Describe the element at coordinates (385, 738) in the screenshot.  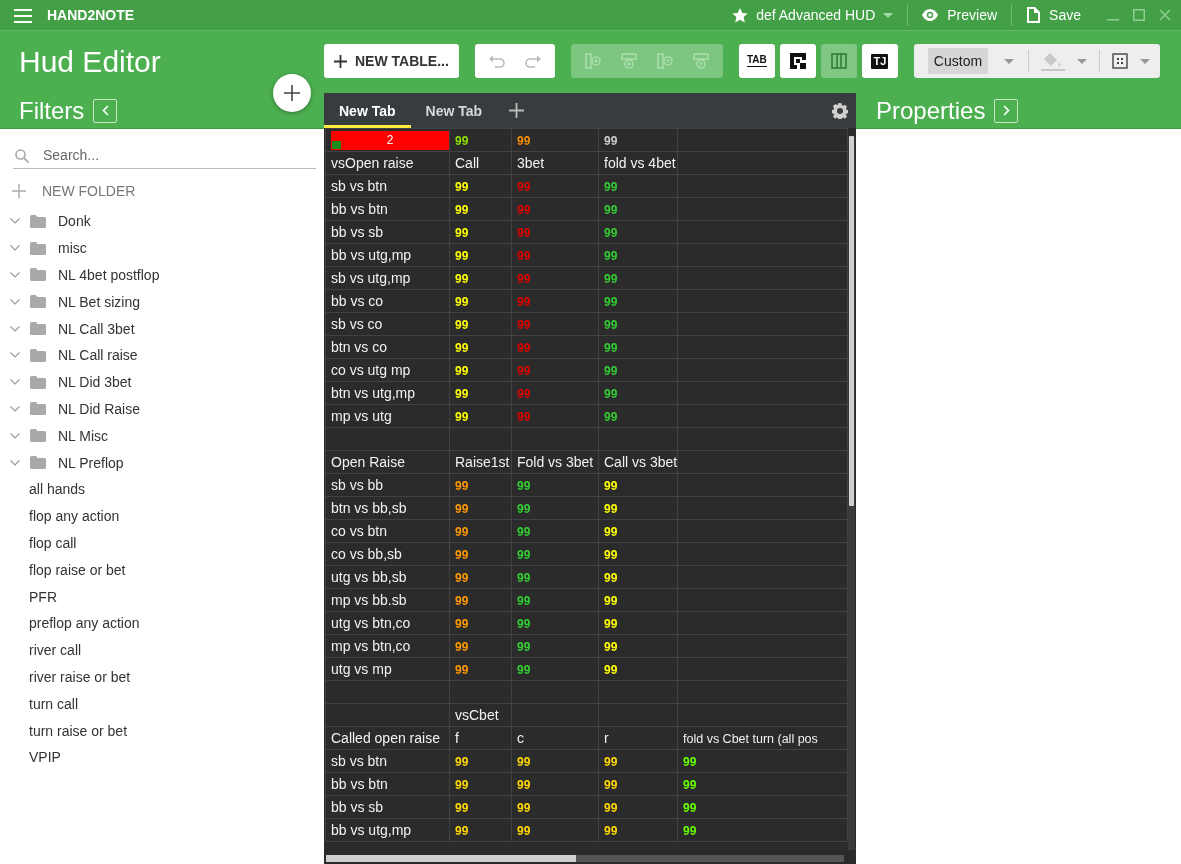
I see `row-label: Called open raise` at that location.